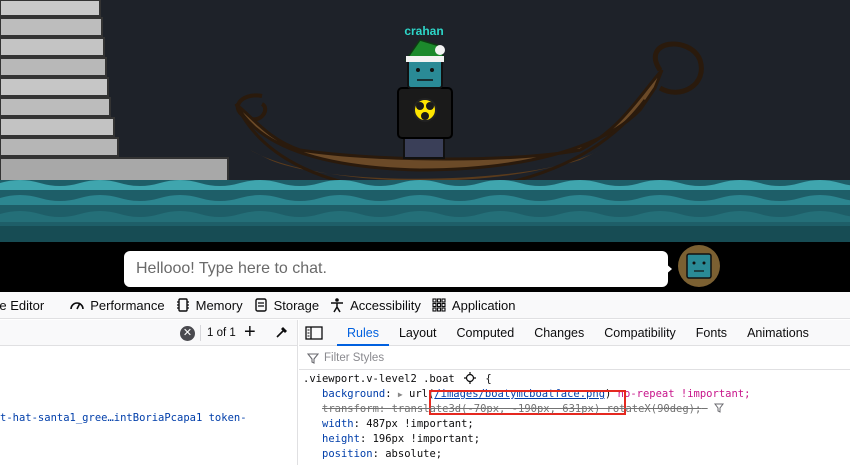 Image resolution: width=850 pixels, height=465 pixels. Describe the element at coordinates (385, 305) in the screenshot. I see `tab-label: Accessibility` at that location.